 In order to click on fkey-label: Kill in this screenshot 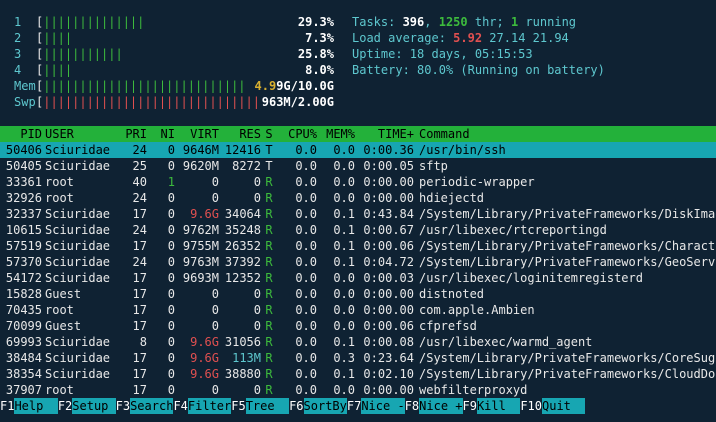, I will do `click(498, 406)`.